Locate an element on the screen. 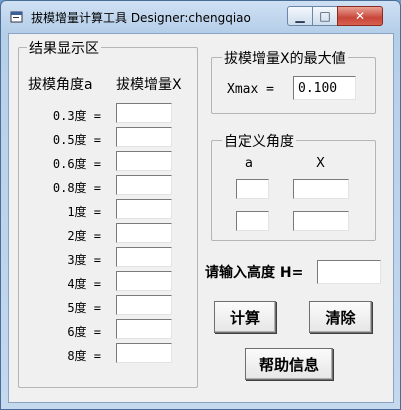 Image resolution: width=401 pixels, height=410 pixels. help-button: 帮助信息 is located at coordinates (289, 364).